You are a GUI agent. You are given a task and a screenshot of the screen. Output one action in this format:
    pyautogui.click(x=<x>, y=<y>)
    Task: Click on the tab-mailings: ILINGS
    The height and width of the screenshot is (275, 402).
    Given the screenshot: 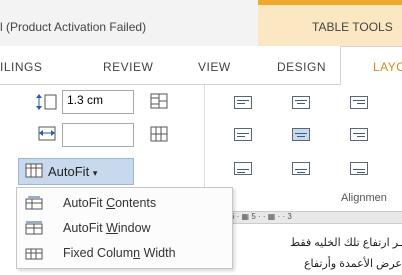 What is the action you would take?
    pyautogui.click(x=21, y=67)
    